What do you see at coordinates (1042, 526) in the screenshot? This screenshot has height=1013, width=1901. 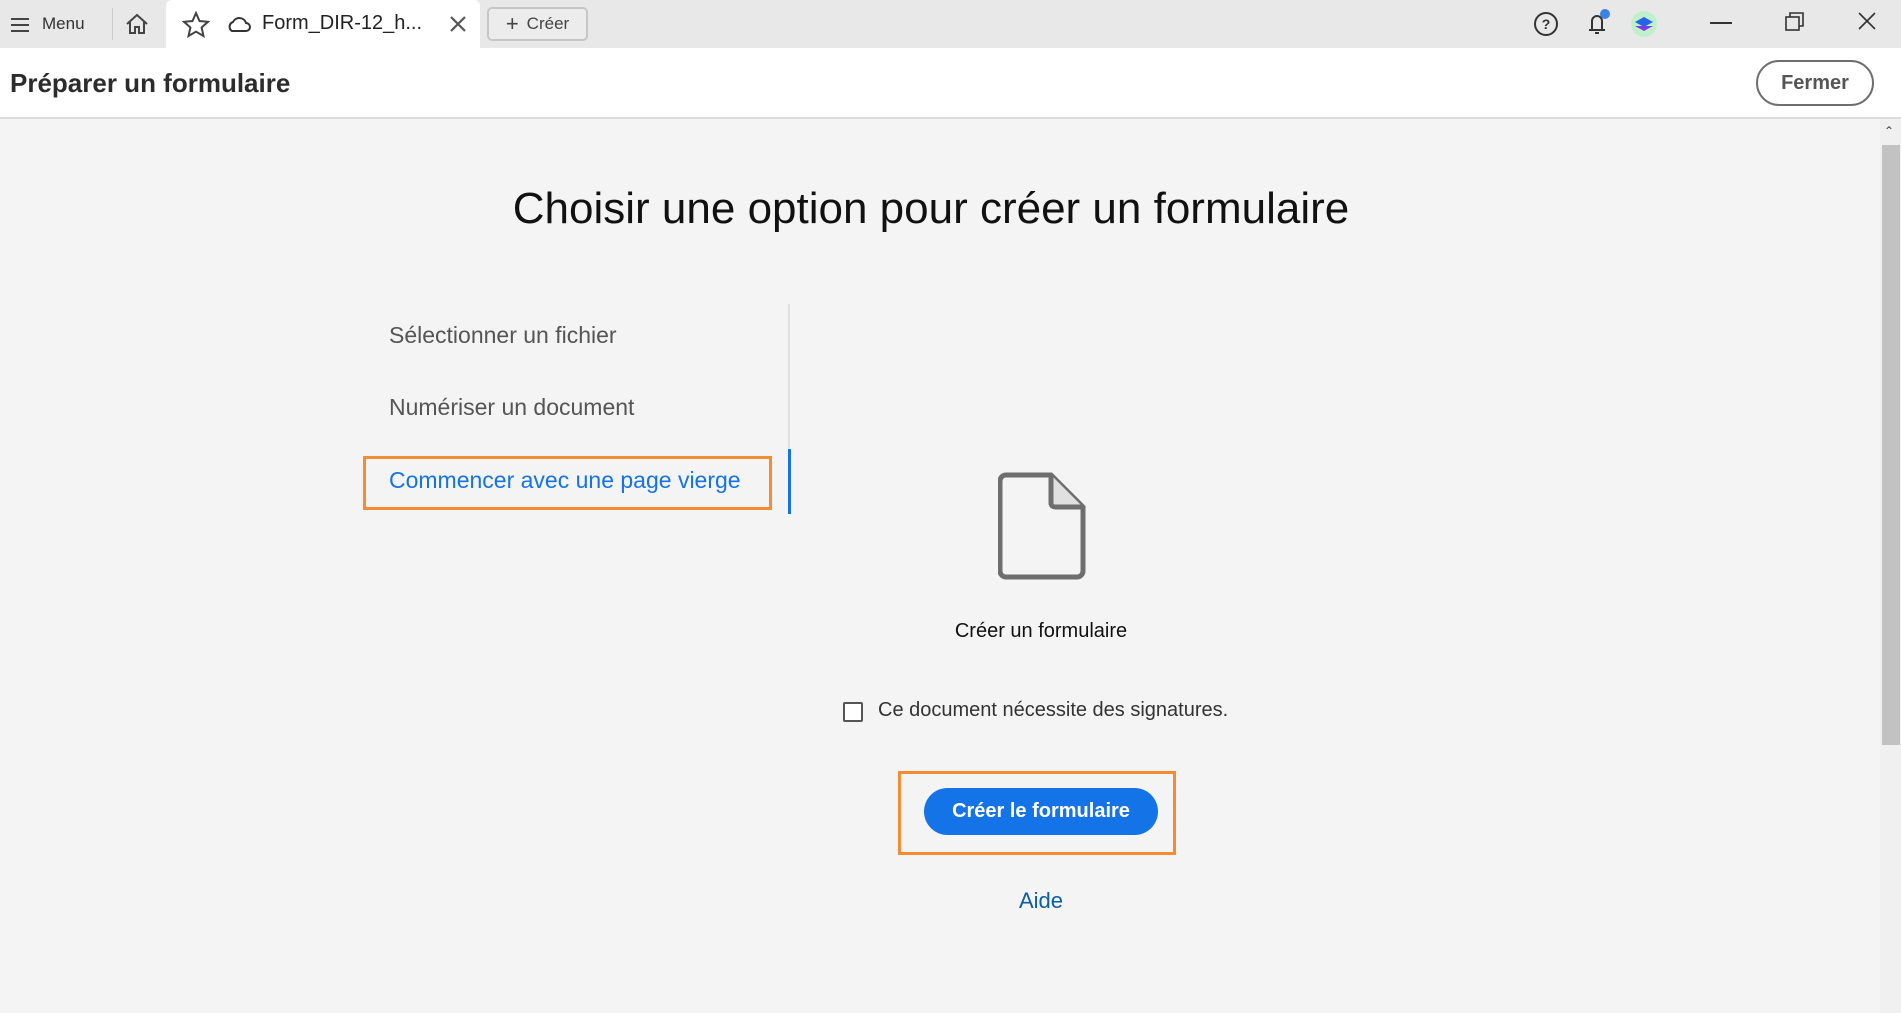 I see `blank-document-icon` at bounding box center [1042, 526].